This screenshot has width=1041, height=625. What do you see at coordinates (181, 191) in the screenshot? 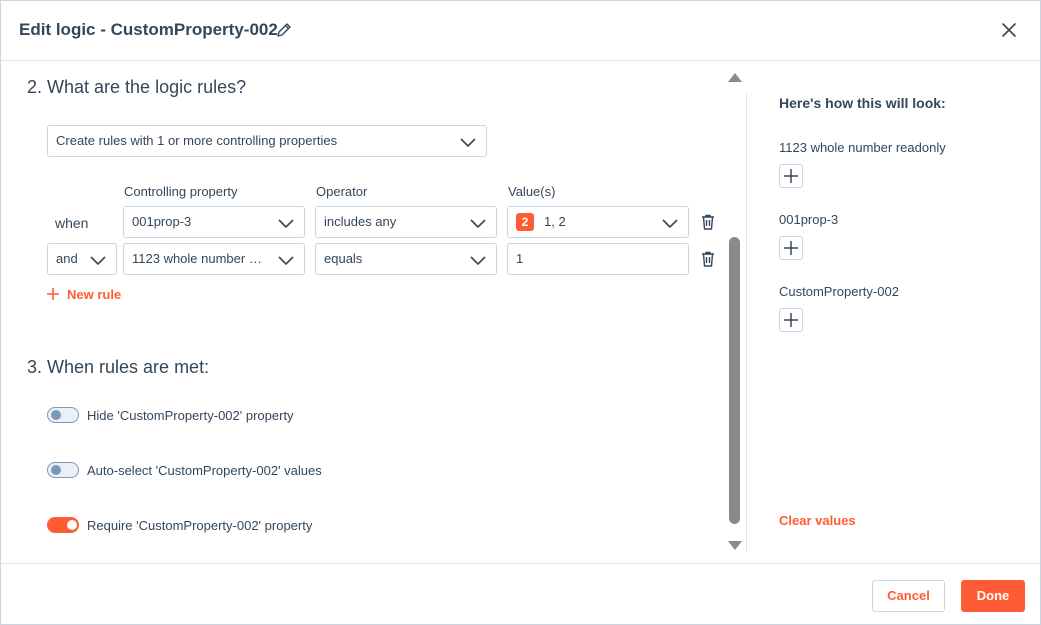
I see `column-label-controlling-property: Controlling property` at bounding box center [181, 191].